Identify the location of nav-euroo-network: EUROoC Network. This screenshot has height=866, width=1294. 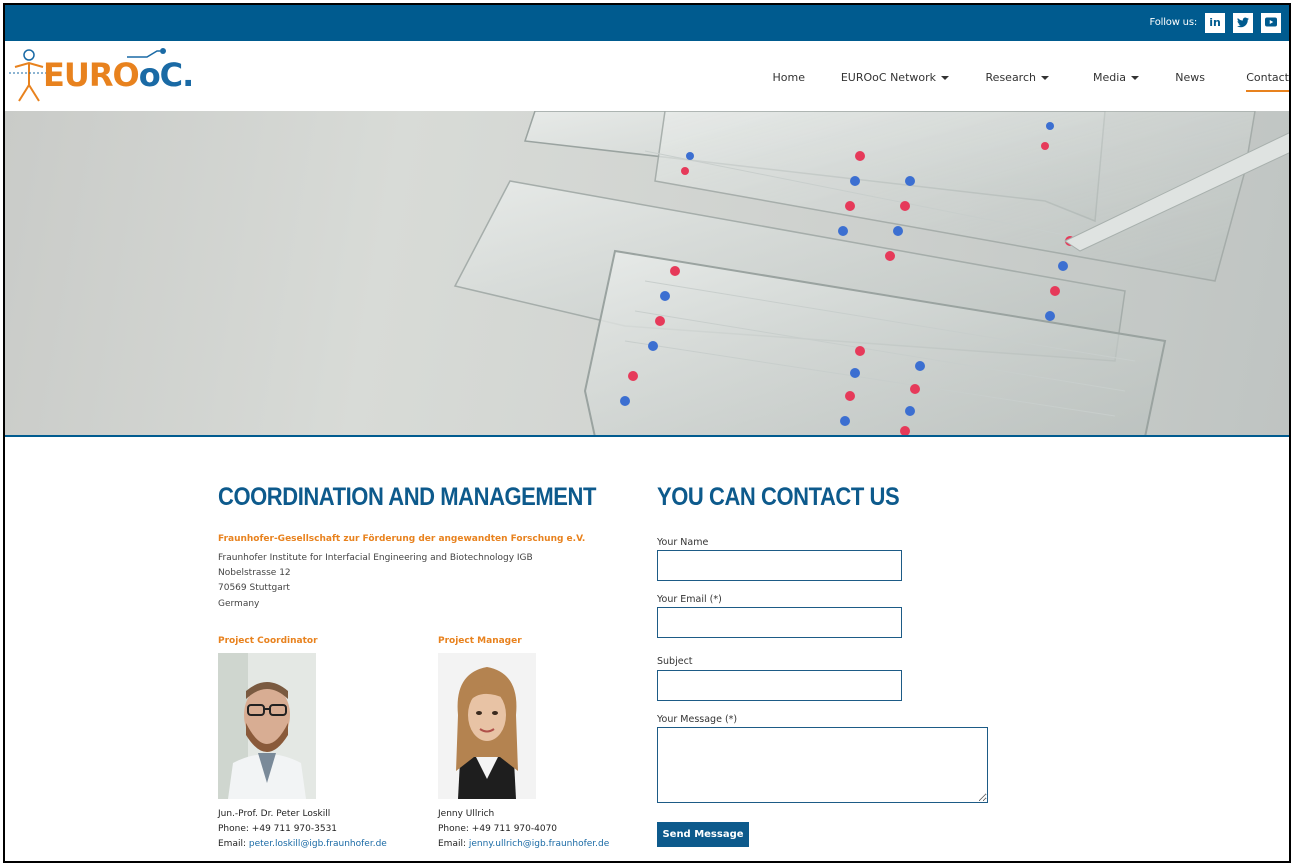
(895, 77).